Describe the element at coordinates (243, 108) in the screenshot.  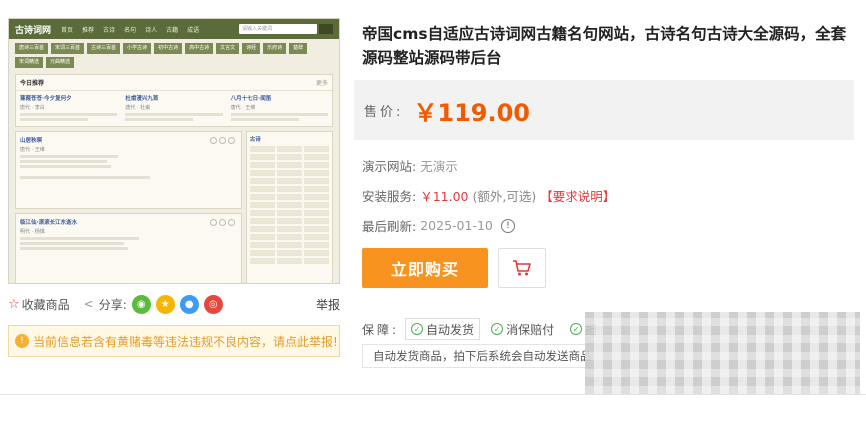
I see `preview-item-meta: 唐代 · 王维` at that location.